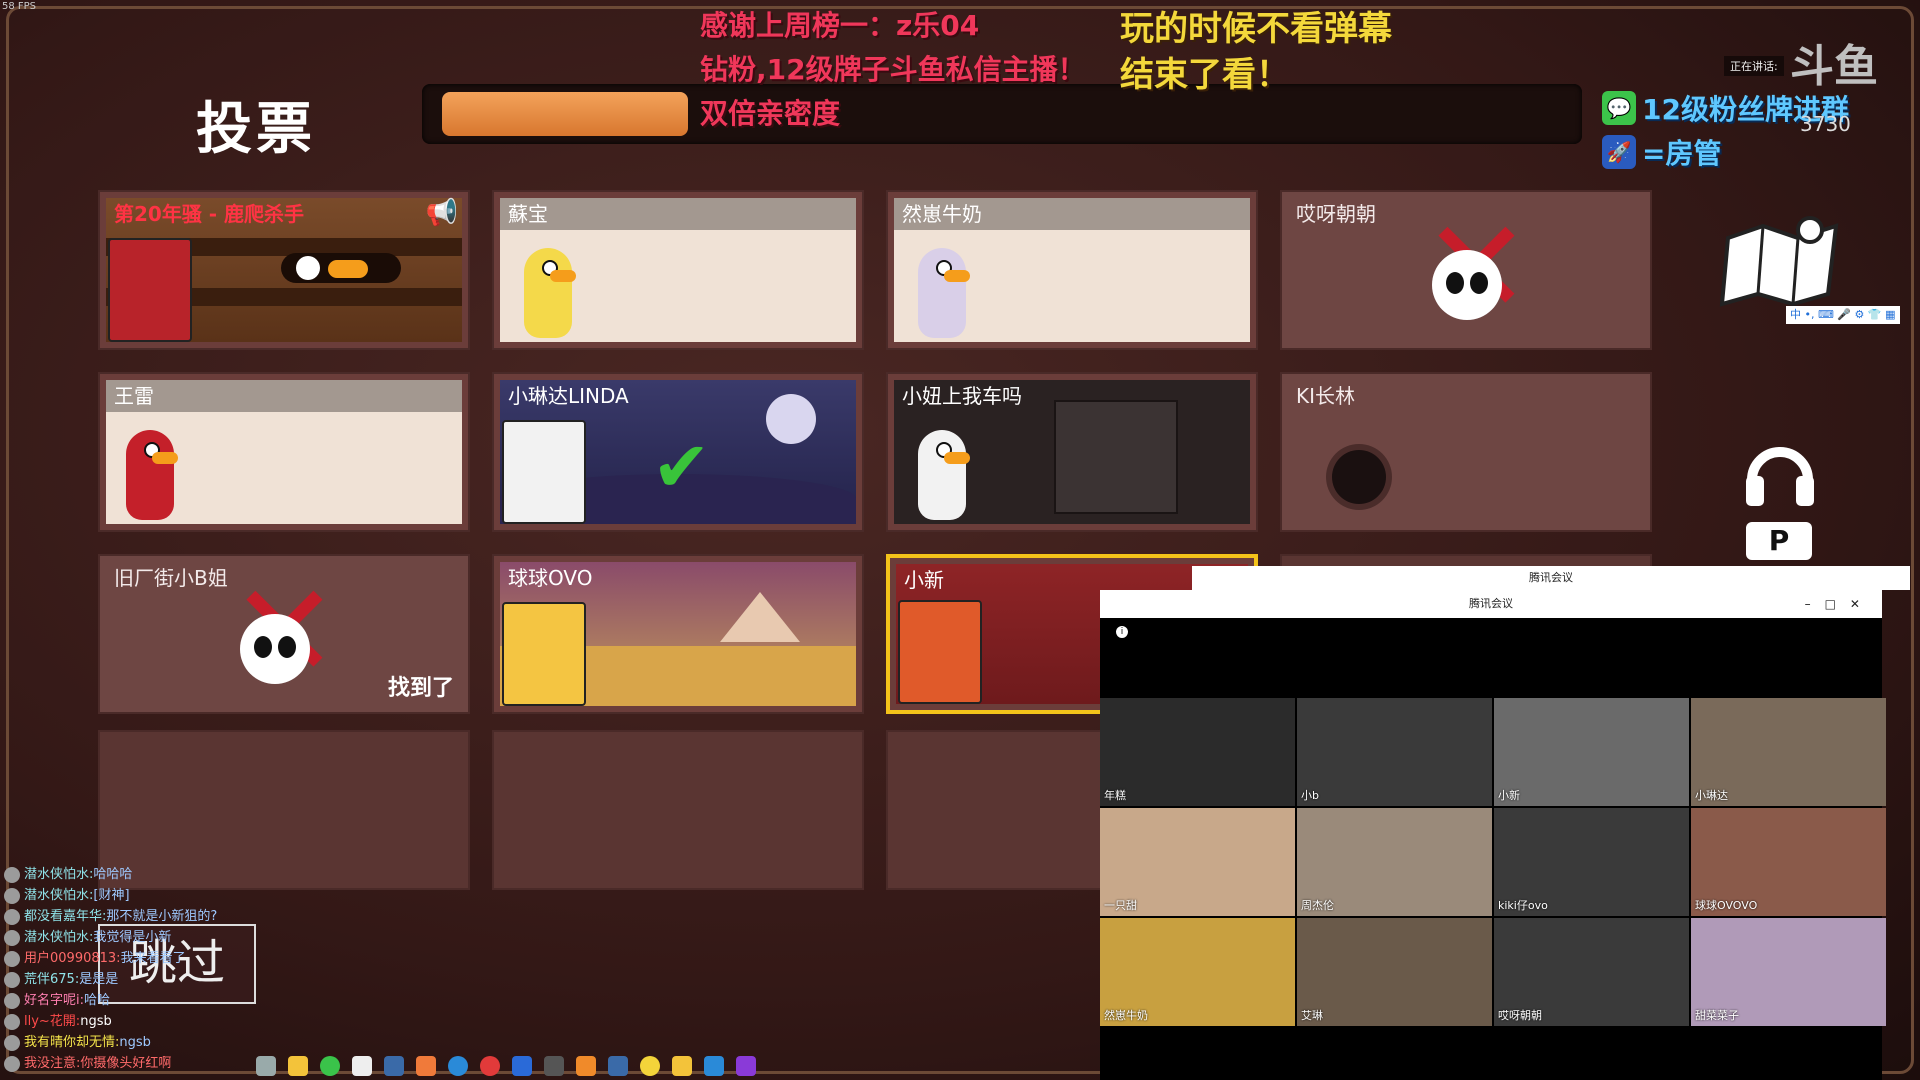 The height and width of the screenshot is (1080, 1920). Describe the element at coordinates (52, 1063) in the screenshot. I see `chat-user: 我没注意:` at that location.